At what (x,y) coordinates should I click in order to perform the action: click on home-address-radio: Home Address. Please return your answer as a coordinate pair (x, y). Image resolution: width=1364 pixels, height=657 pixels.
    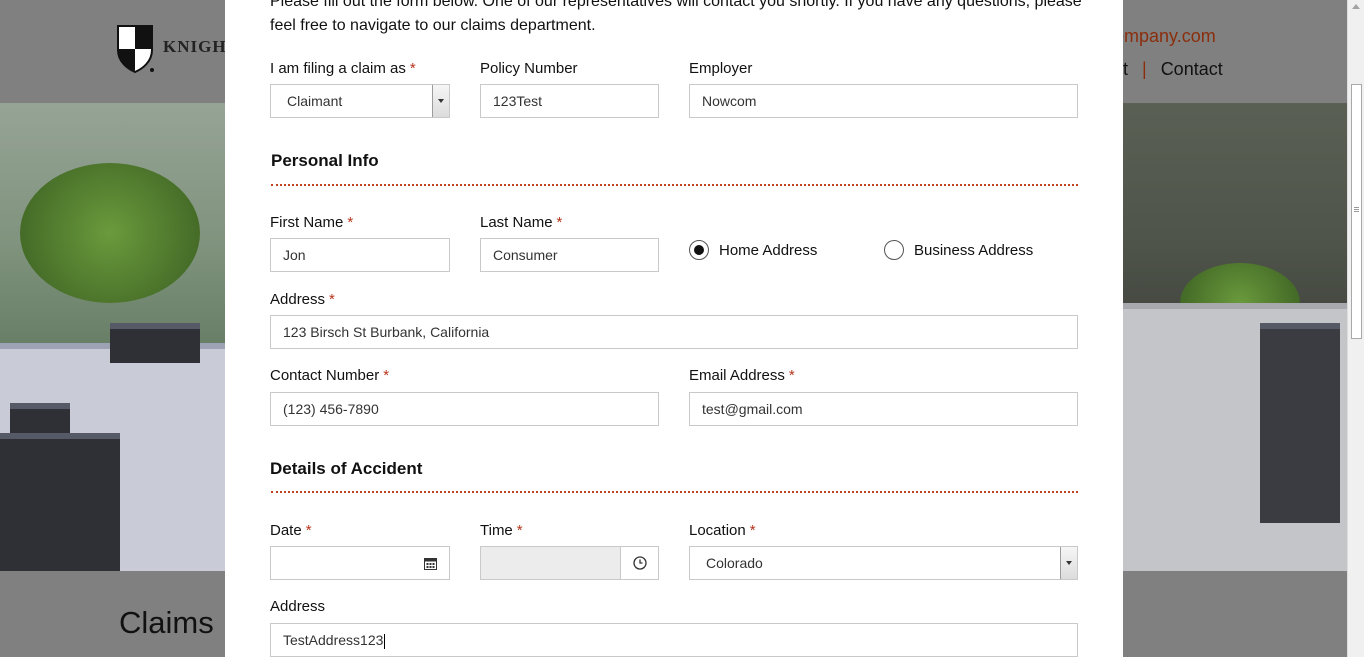
    Looking at the image, I should click on (753, 250).